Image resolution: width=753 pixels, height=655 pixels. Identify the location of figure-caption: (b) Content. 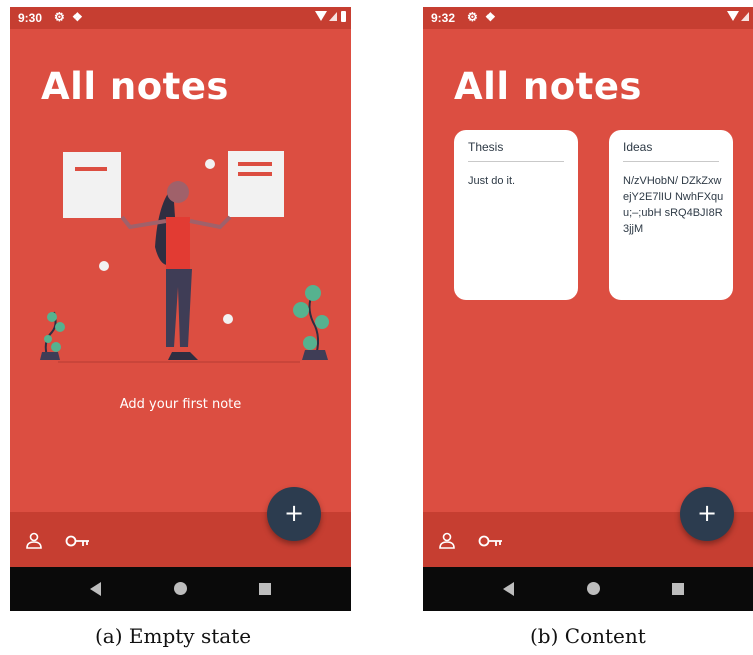
(588, 636).